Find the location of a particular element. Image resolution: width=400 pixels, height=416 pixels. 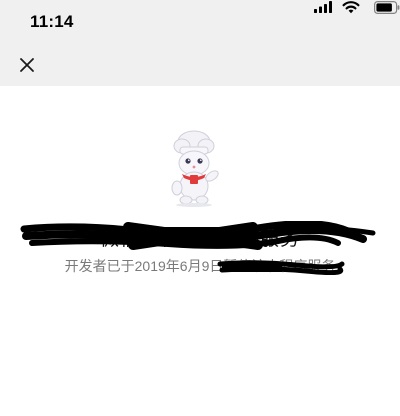

close-icon is located at coordinates (27, 65).